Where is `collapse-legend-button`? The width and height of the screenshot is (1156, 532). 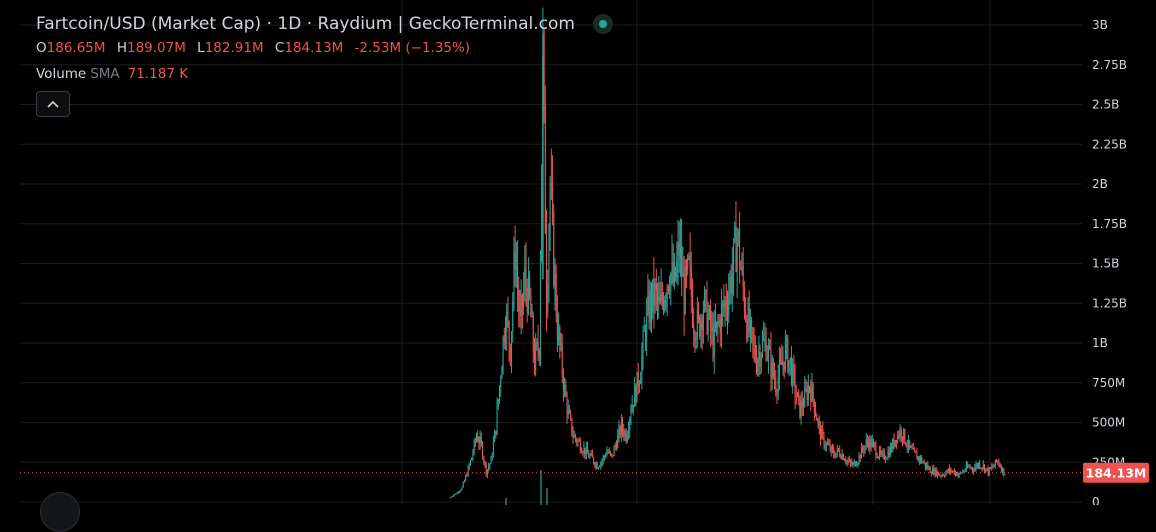
collapse-legend-button is located at coordinates (53, 104).